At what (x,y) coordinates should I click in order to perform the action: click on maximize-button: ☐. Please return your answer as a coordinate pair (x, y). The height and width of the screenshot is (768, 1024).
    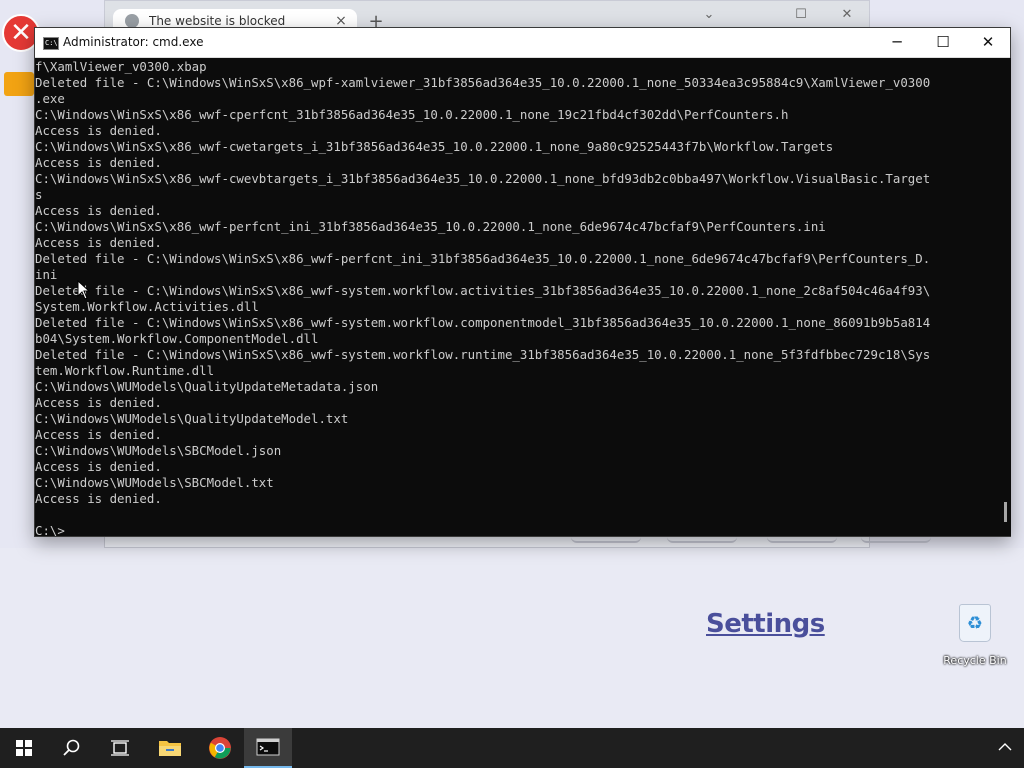
    Looking at the image, I should click on (943, 43).